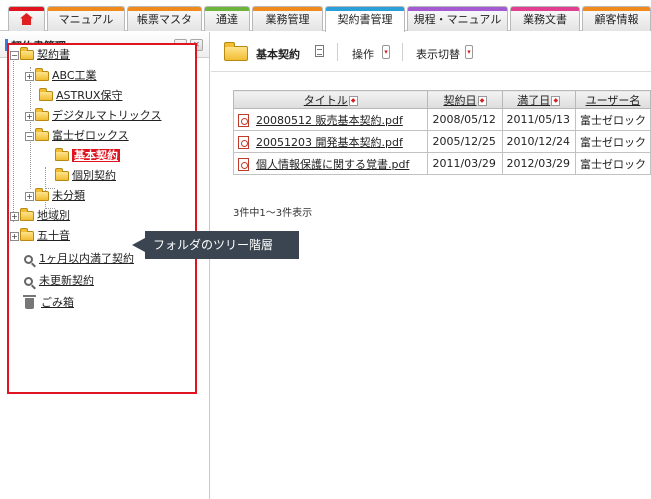 Image resolution: width=651 pixels, height=499 pixels. Describe the element at coordinates (319, 51) in the screenshot. I see `document-icon` at that location.